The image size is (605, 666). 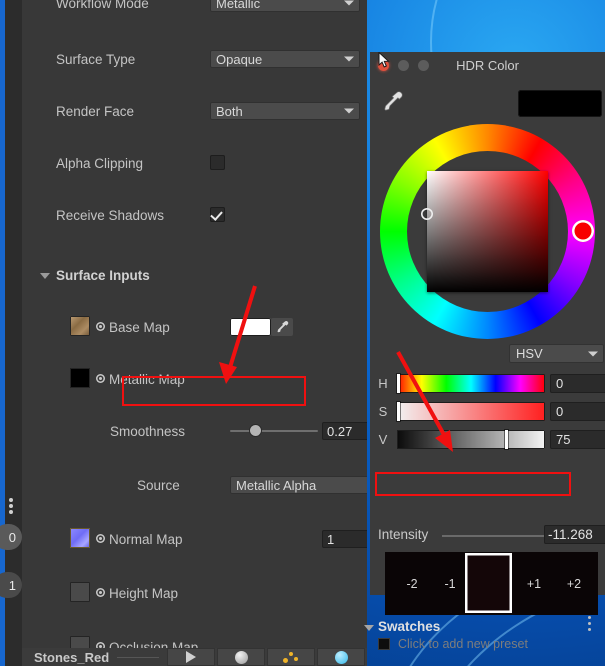 I want to click on annotation-arrows, so click(x=336, y=368).